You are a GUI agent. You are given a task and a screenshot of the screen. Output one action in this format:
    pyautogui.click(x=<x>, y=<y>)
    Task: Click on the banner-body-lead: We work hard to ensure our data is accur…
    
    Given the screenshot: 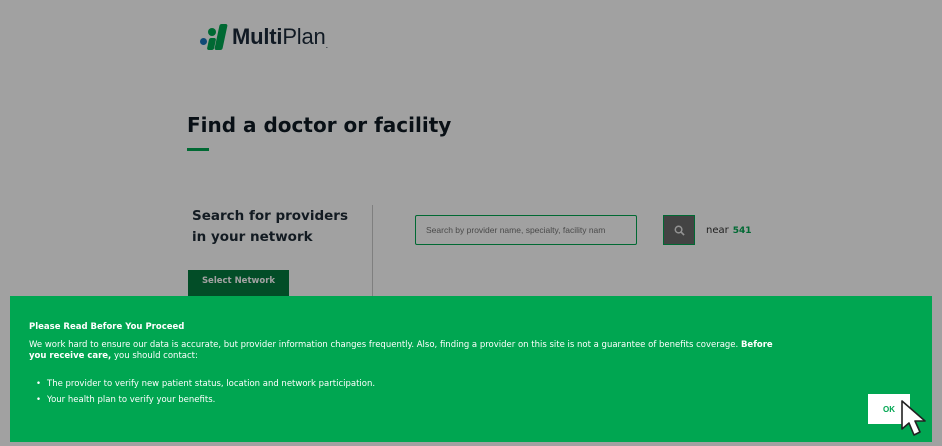 What is the action you would take?
    pyautogui.click(x=384, y=345)
    